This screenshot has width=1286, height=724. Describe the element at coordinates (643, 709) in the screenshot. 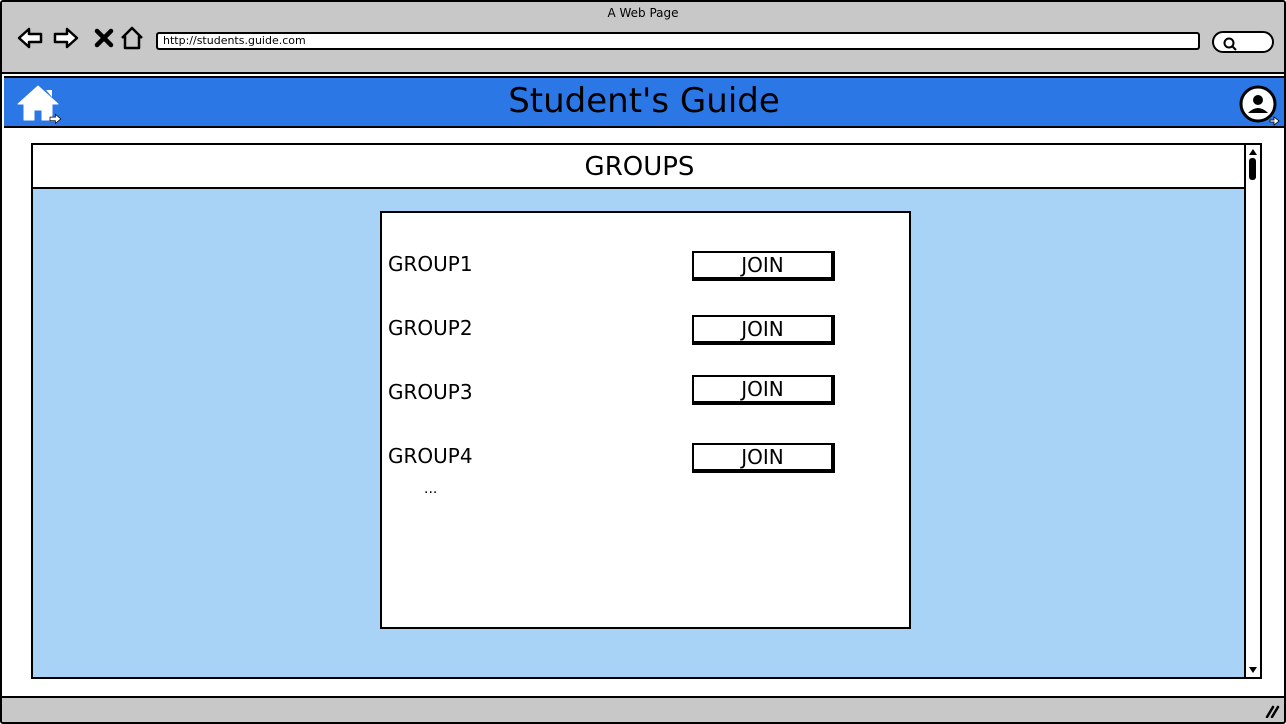

I see `status-bar` at that location.